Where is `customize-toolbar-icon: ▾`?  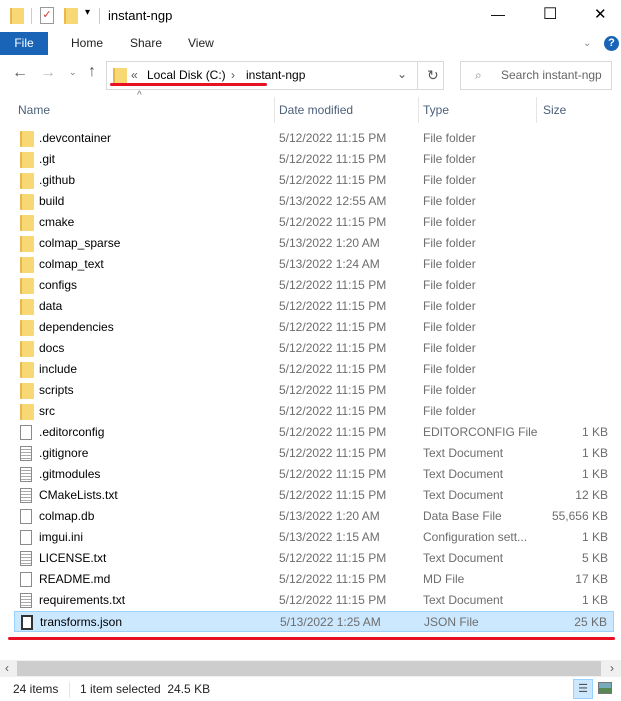 customize-toolbar-icon: ▾ is located at coordinates (87, 12).